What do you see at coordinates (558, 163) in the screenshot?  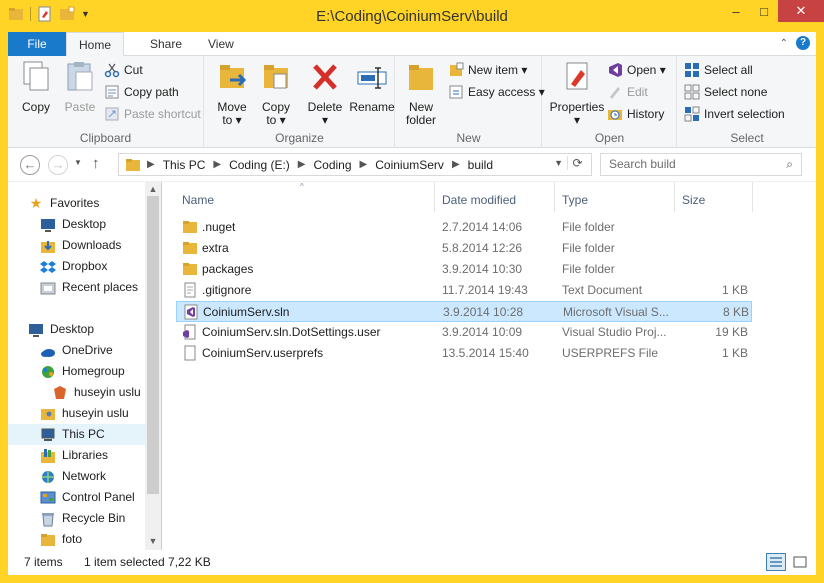 I see `address-dropdown-icon: ▼` at bounding box center [558, 163].